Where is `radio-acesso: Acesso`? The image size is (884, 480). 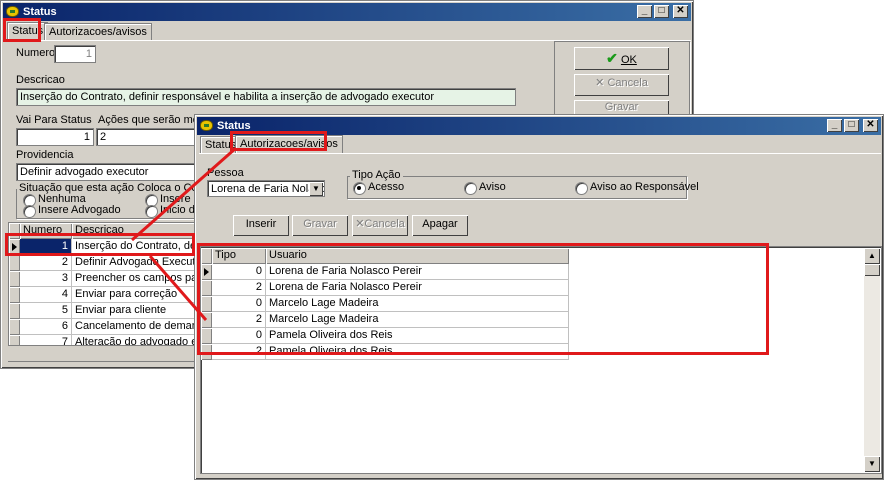
radio-acesso: Acesso is located at coordinates (378, 188).